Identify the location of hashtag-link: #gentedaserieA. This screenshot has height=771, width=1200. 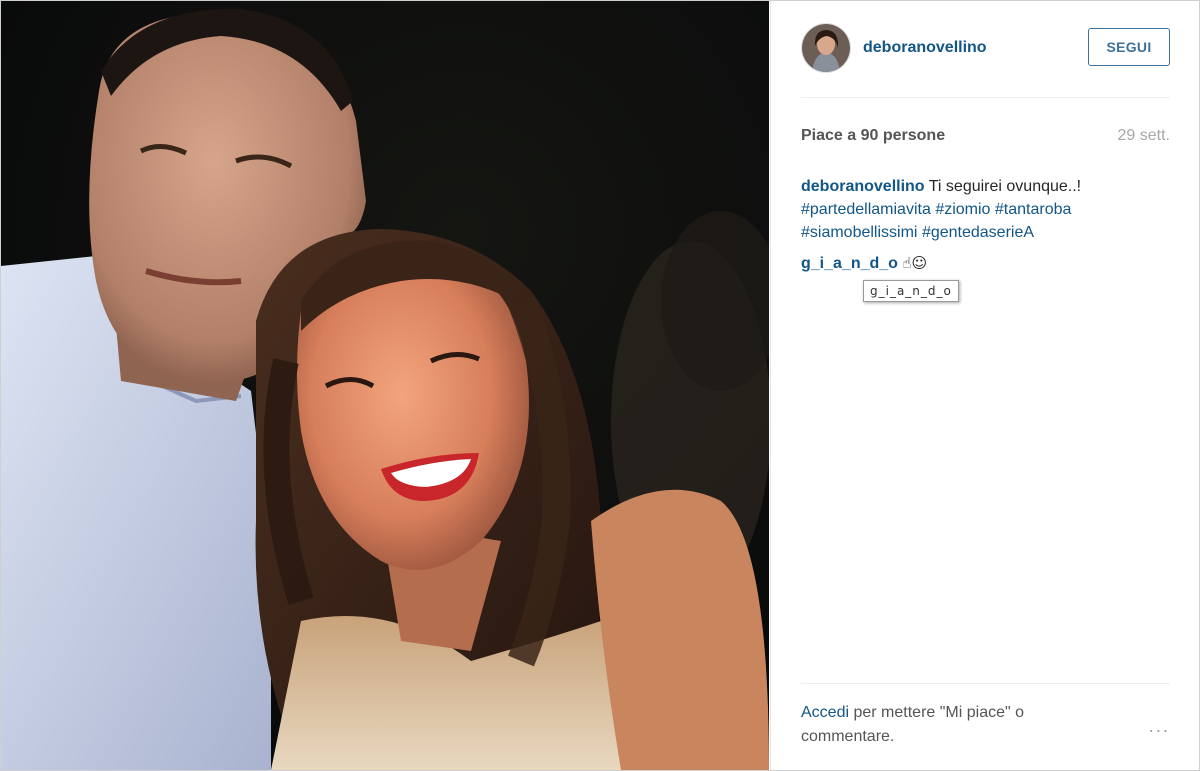
(978, 232).